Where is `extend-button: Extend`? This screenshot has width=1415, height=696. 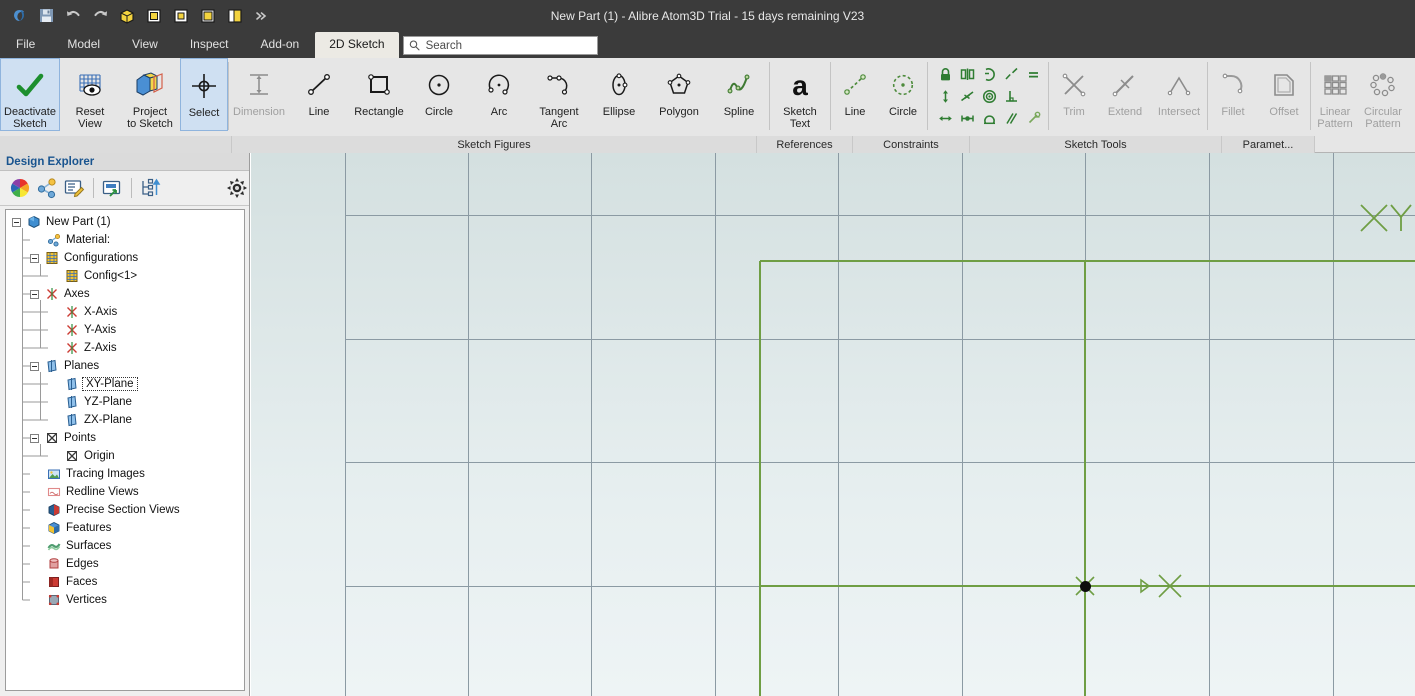
extend-button: Extend is located at coordinates (1125, 94).